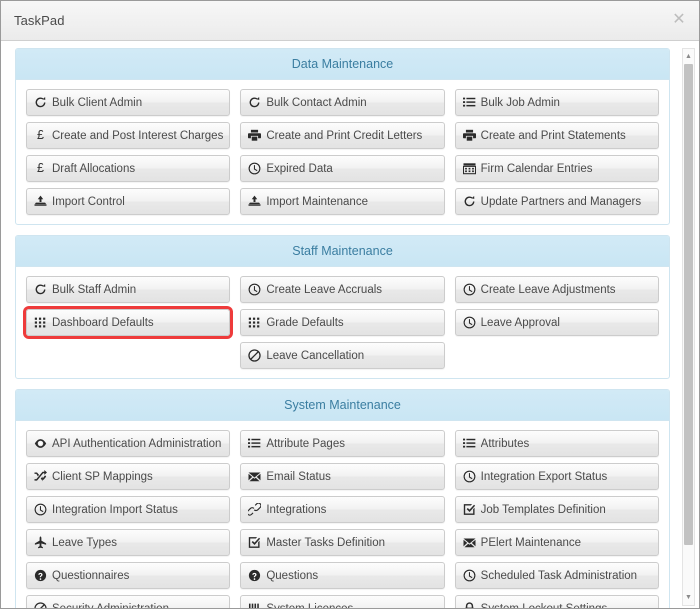 The image size is (700, 609). Describe the element at coordinates (536, 168) in the screenshot. I see `task-button-label: Firm Calendar Entries` at that location.